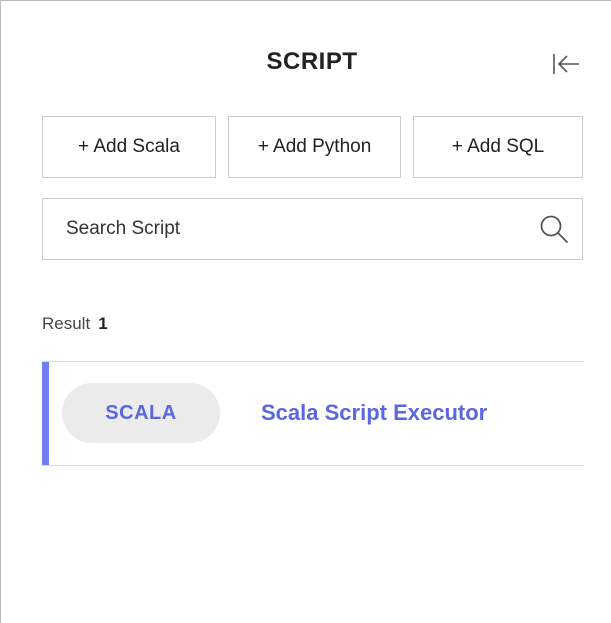 This screenshot has width=611, height=623. Describe the element at coordinates (374, 412) in the screenshot. I see `script-name: Scala Script Executor` at that location.